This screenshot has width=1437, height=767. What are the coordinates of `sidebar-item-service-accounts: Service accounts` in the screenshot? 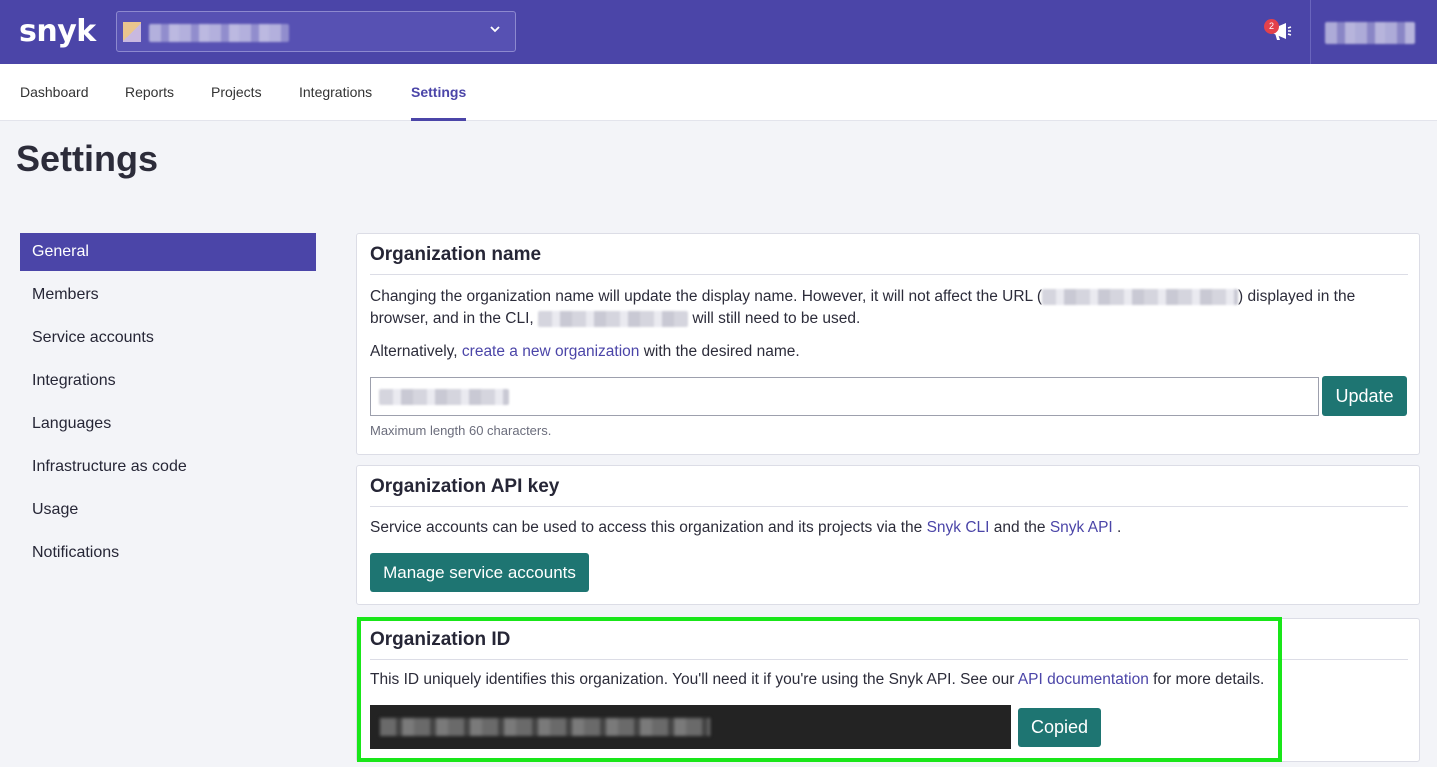 It's located at (168, 338).